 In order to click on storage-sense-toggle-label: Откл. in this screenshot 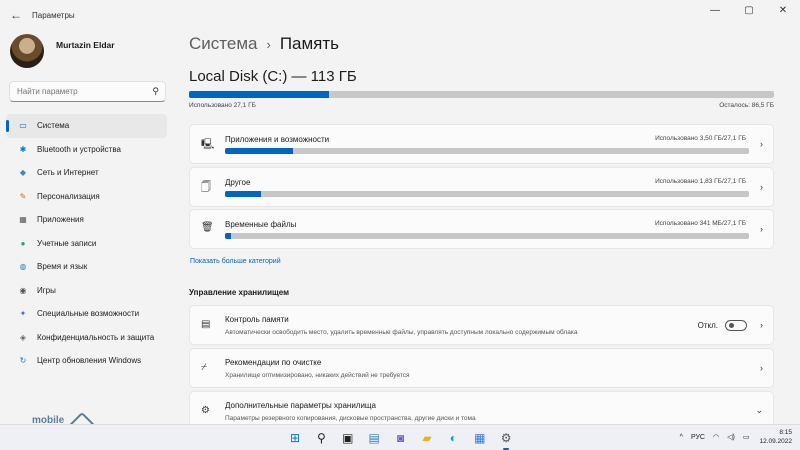, I will do `click(707, 325)`.